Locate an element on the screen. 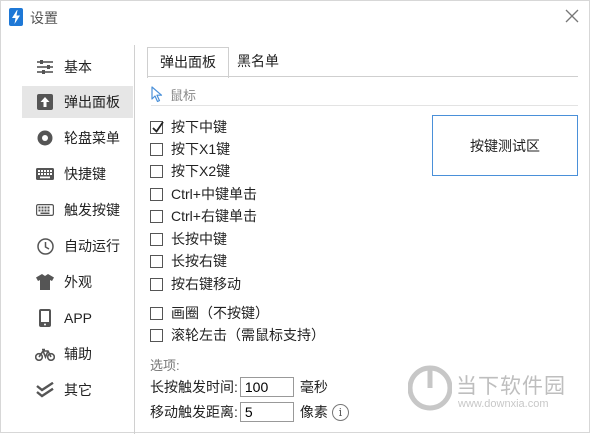 This screenshot has height=434, width=592. lightning-app-icon is located at coordinates (16, 17).